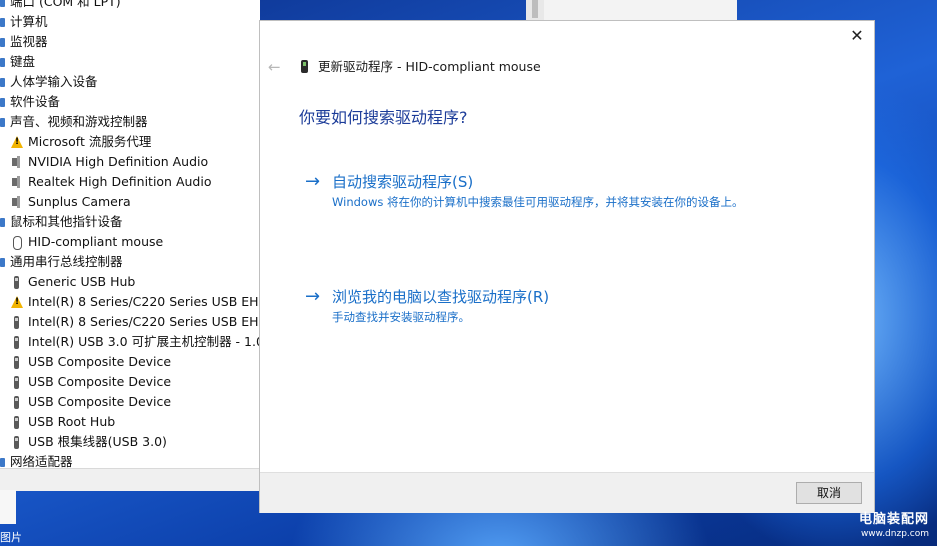 The image size is (937, 546). What do you see at coordinates (29, 41) in the screenshot?
I see `tree-item-label: 监视器` at bounding box center [29, 41].